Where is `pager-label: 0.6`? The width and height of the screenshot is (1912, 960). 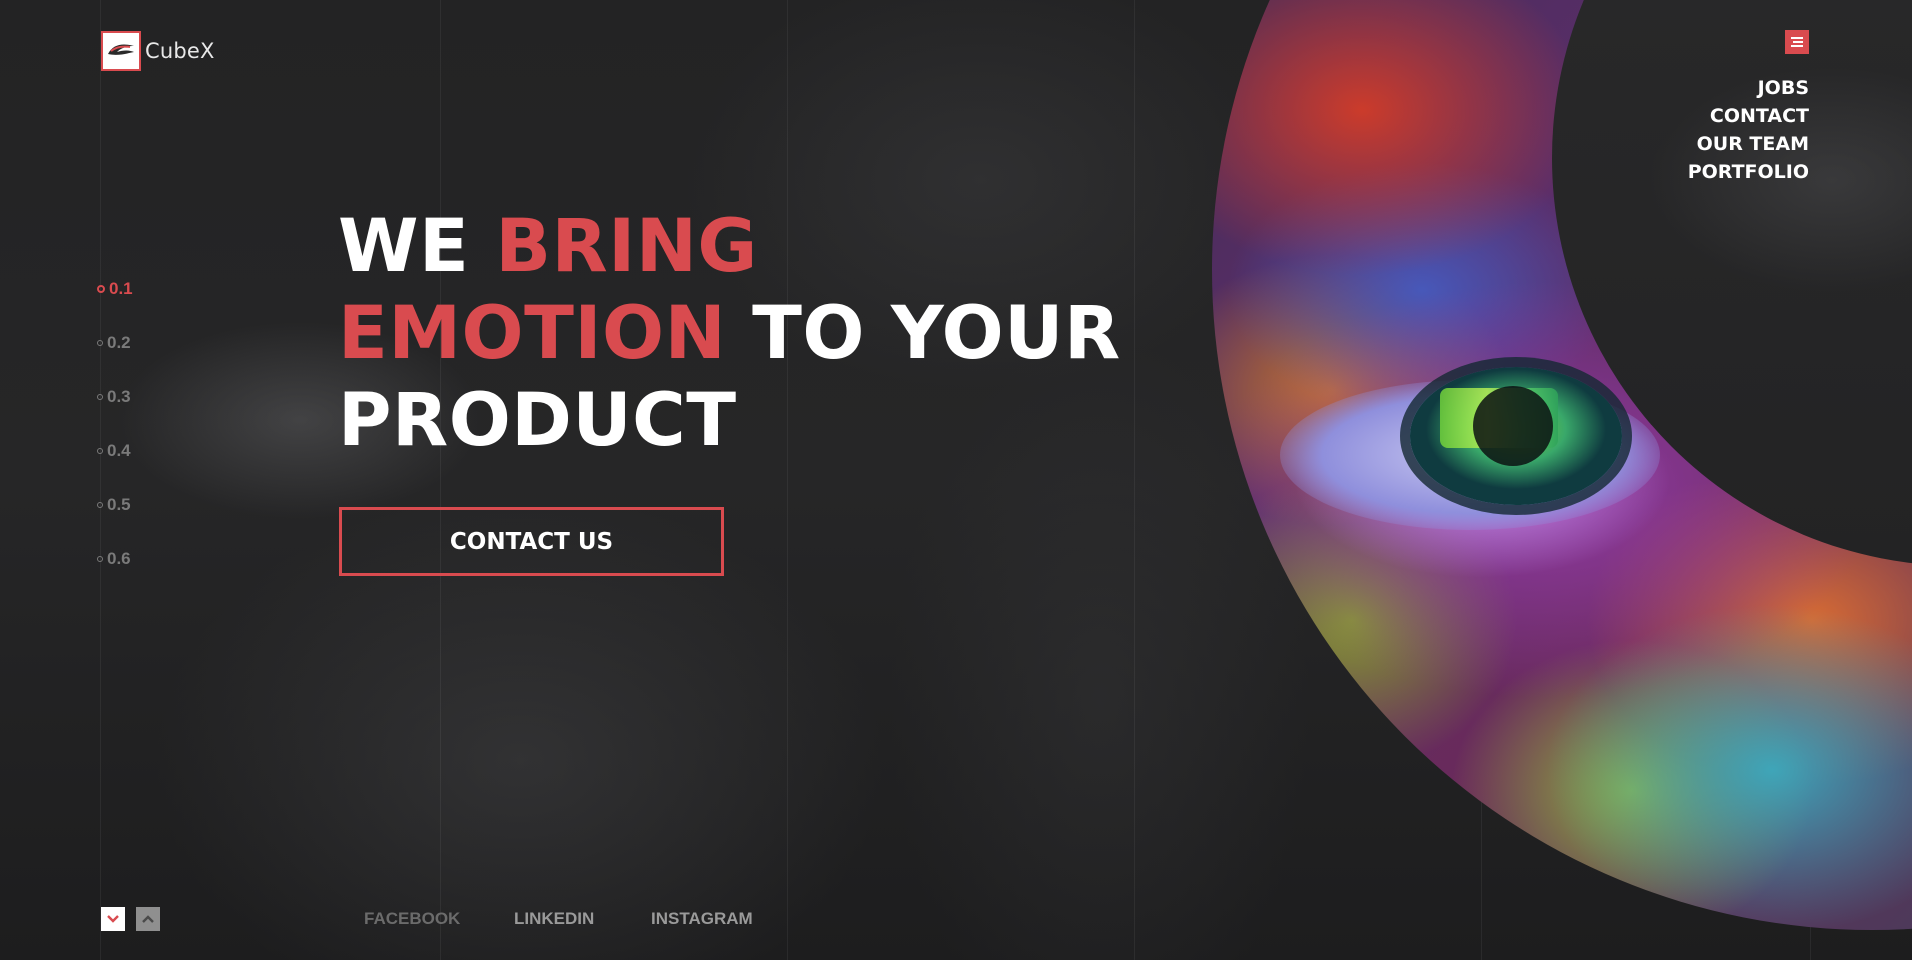 pager-label: 0.6 is located at coordinates (119, 558).